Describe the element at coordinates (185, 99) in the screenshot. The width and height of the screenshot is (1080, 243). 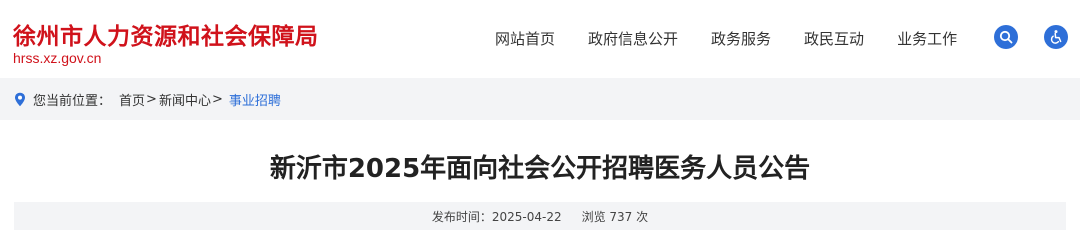
I see `breadcrumb-item-news: 新闻中心` at that location.